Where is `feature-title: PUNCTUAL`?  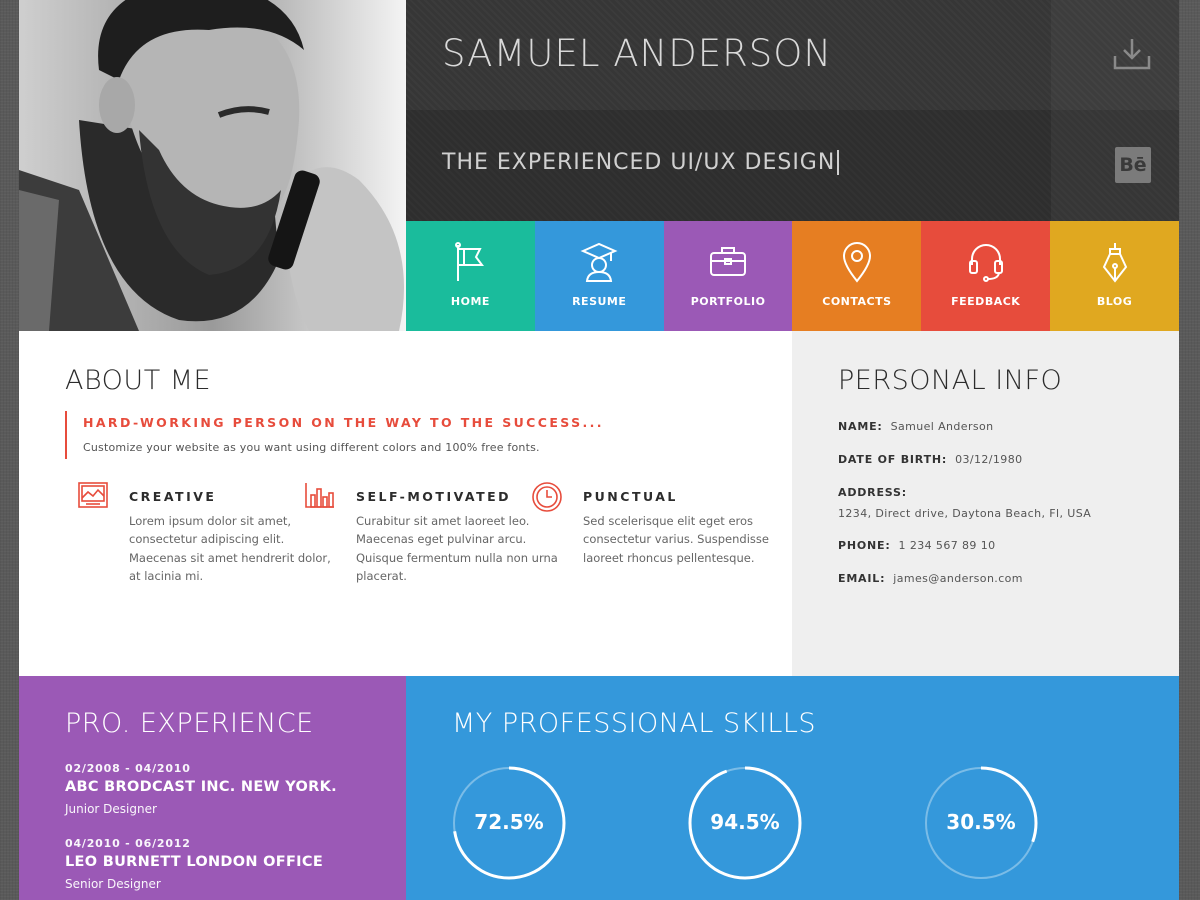
feature-title: PUNCTUAL is located at coordinates (630, 496).